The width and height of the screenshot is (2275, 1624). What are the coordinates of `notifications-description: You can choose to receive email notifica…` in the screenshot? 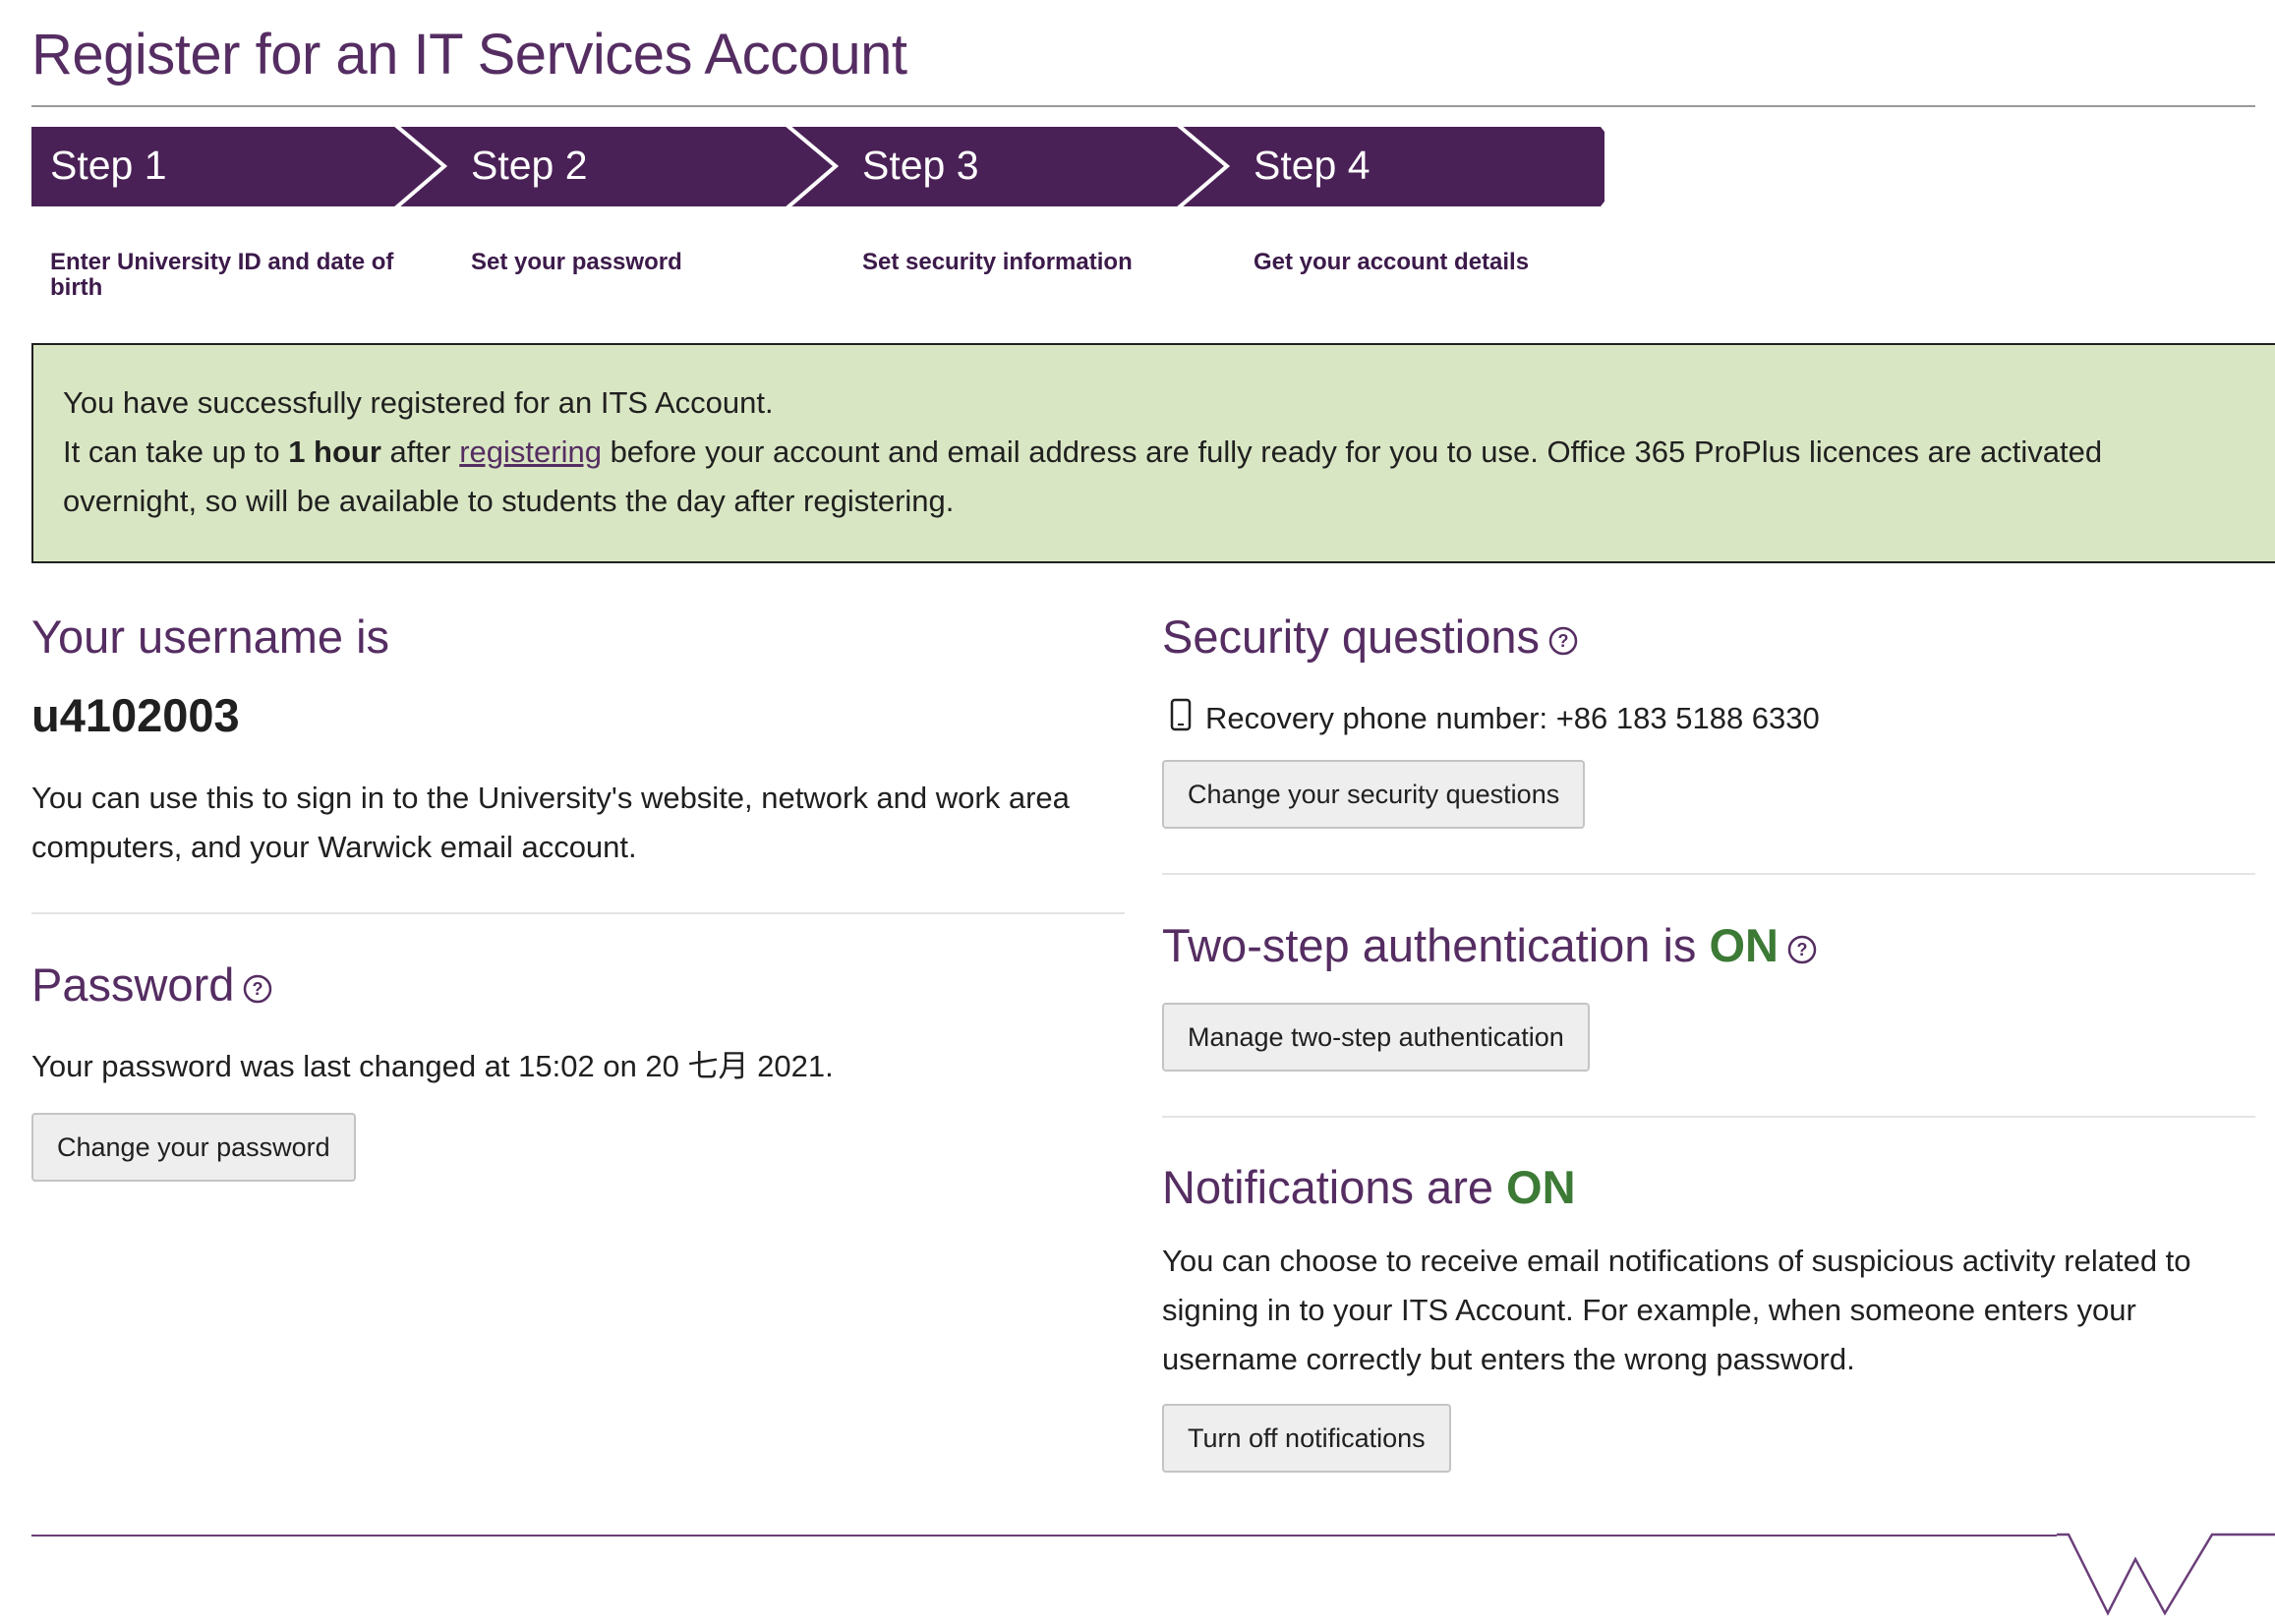 It's located at (1676, 1310).